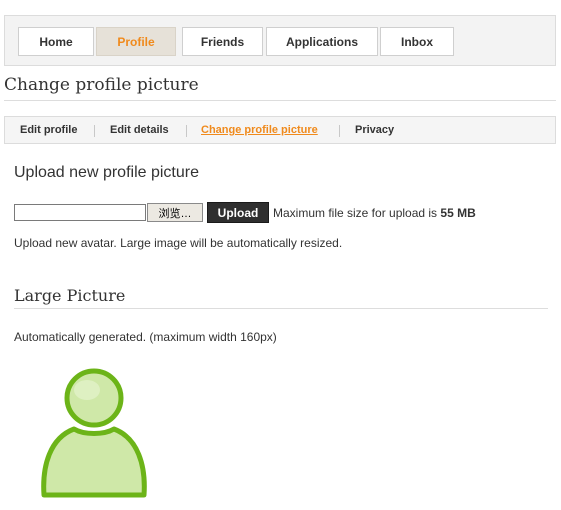  Describe the element at coordinates (374, 130) in the screenshot. I see `subnav-privacy: Privacy` at that location.